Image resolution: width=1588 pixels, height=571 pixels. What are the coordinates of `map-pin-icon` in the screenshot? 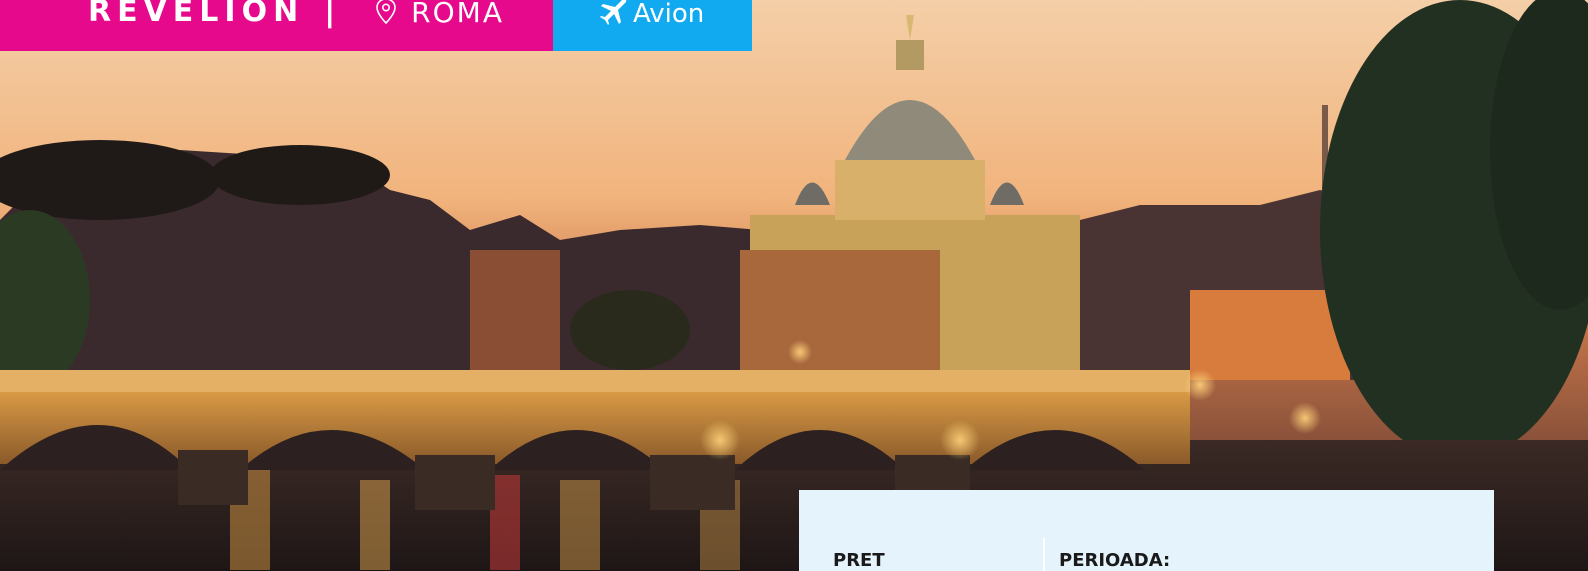 It's located at (386, 12).